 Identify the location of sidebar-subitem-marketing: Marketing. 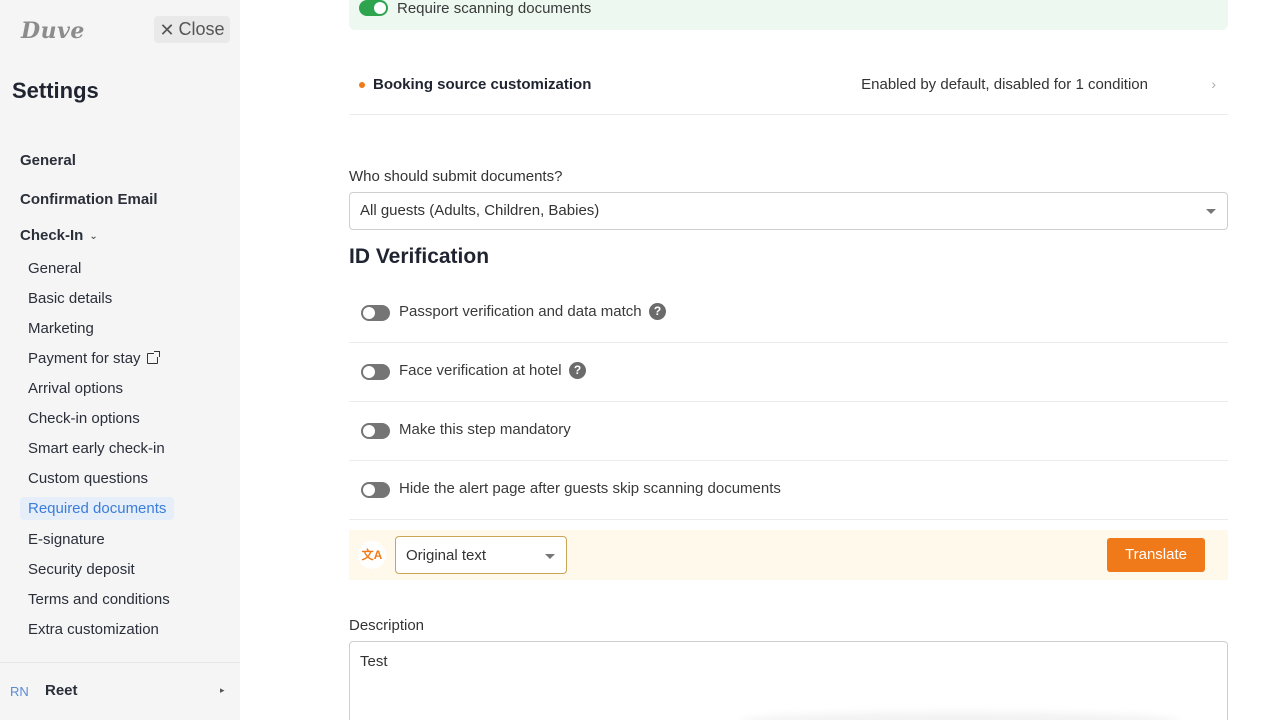
(61, 328).